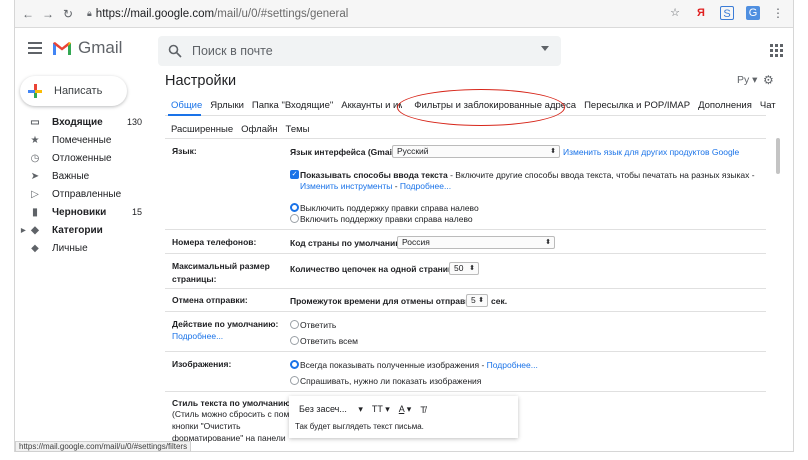  Describe the element at coordinates (221, 273) in the screenshot. I see `page-size-label: Максимальный размер страницы:` at that location.